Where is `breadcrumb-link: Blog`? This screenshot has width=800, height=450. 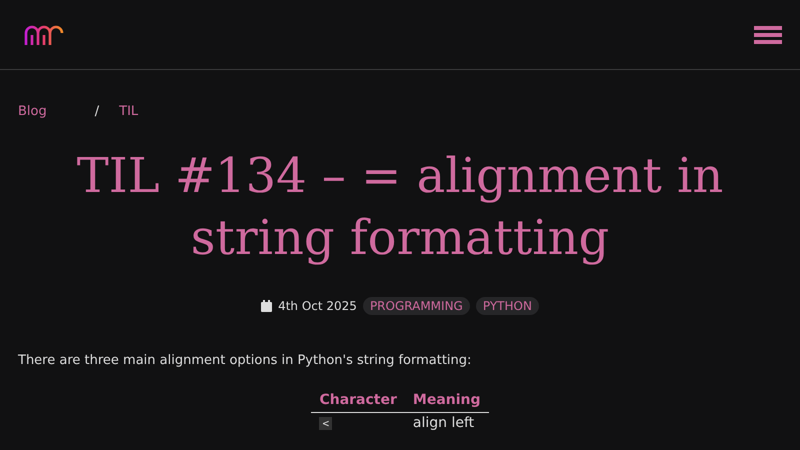
breadcrumb-link: Blog is located at coordinates (32, 111).